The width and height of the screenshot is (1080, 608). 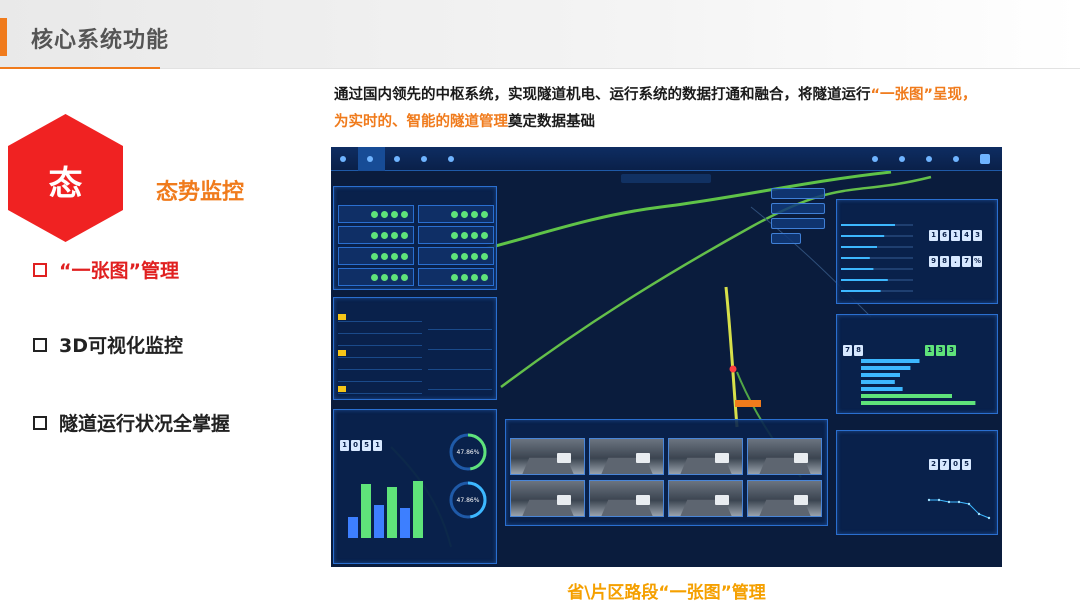 What do you see at coordinates (933, 261) in the screenshot?
I see `digit: 9` at bounding box center [933, 261].